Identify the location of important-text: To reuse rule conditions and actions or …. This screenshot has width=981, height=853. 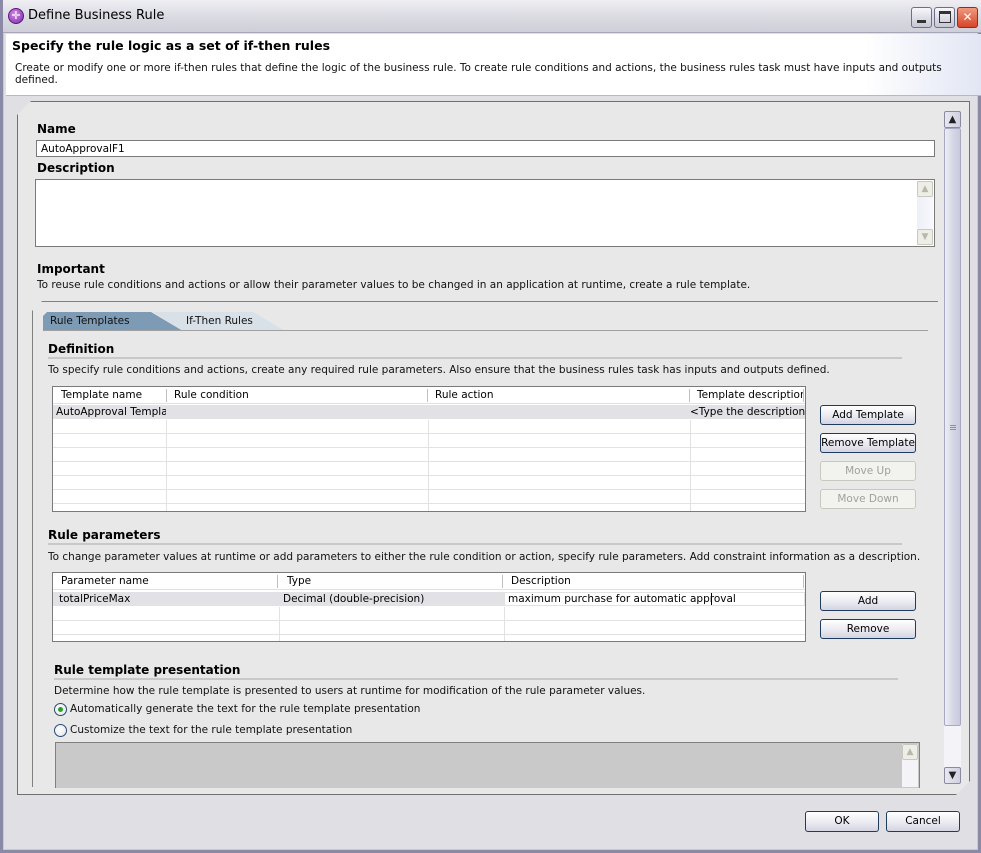
(394, 285).